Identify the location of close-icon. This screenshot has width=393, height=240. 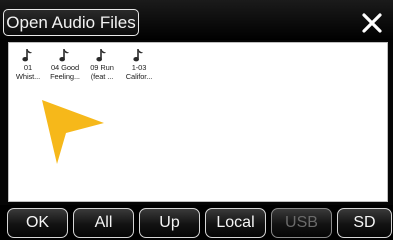
(372, 23).